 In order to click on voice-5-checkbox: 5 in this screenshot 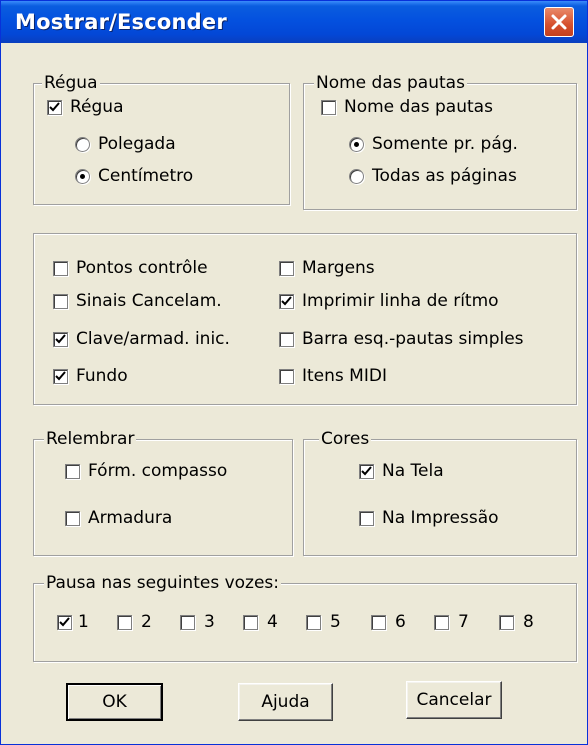, I will do `click(323, 622)`.